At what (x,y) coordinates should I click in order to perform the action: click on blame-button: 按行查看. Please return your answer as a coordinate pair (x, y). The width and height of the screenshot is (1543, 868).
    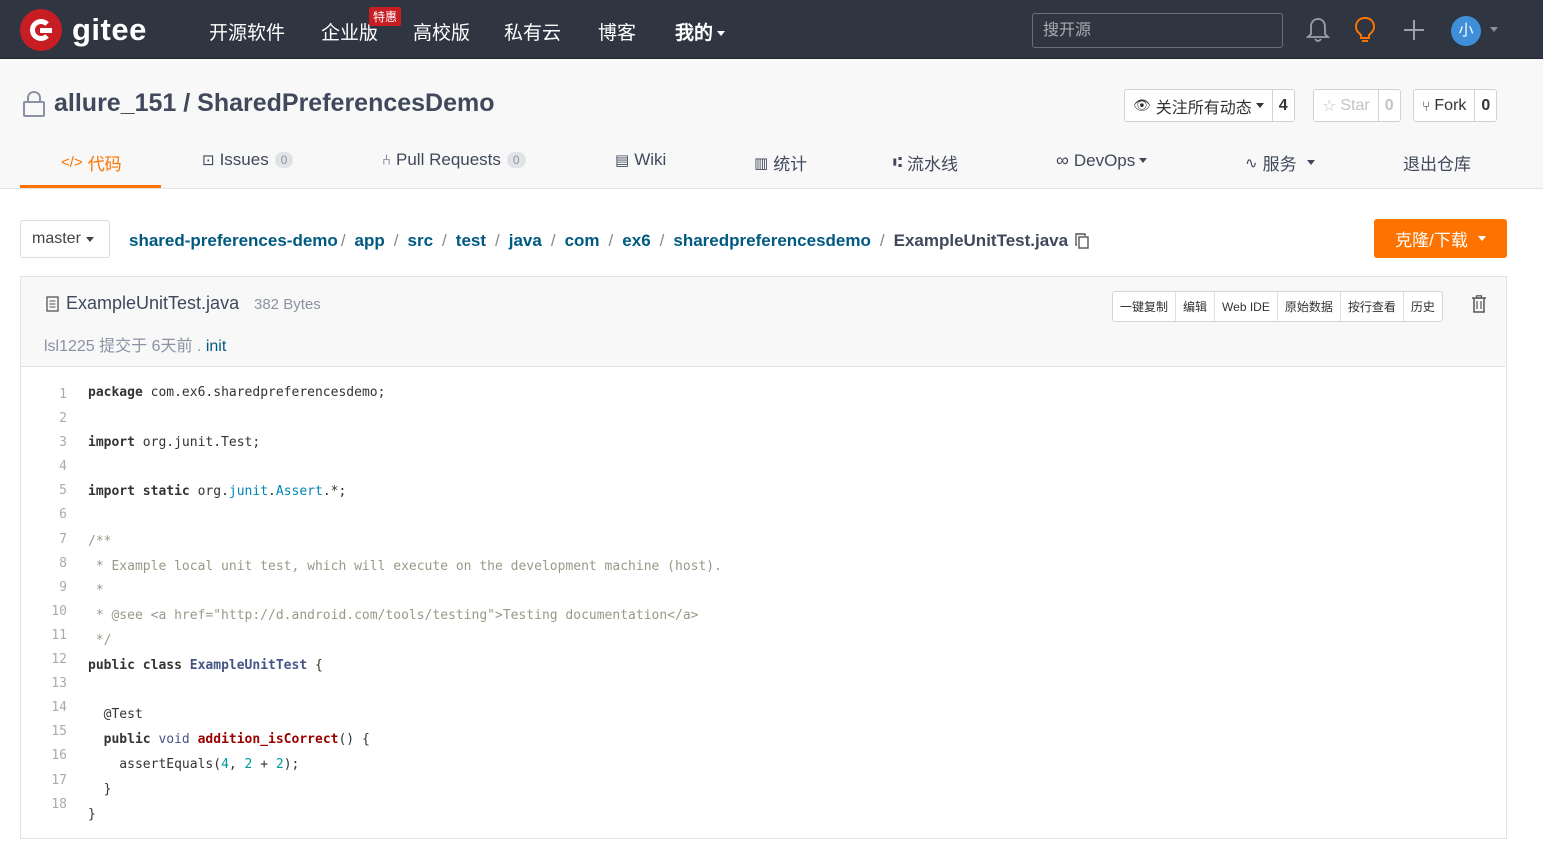
    Looking at the image, I should click on (1372, 306).